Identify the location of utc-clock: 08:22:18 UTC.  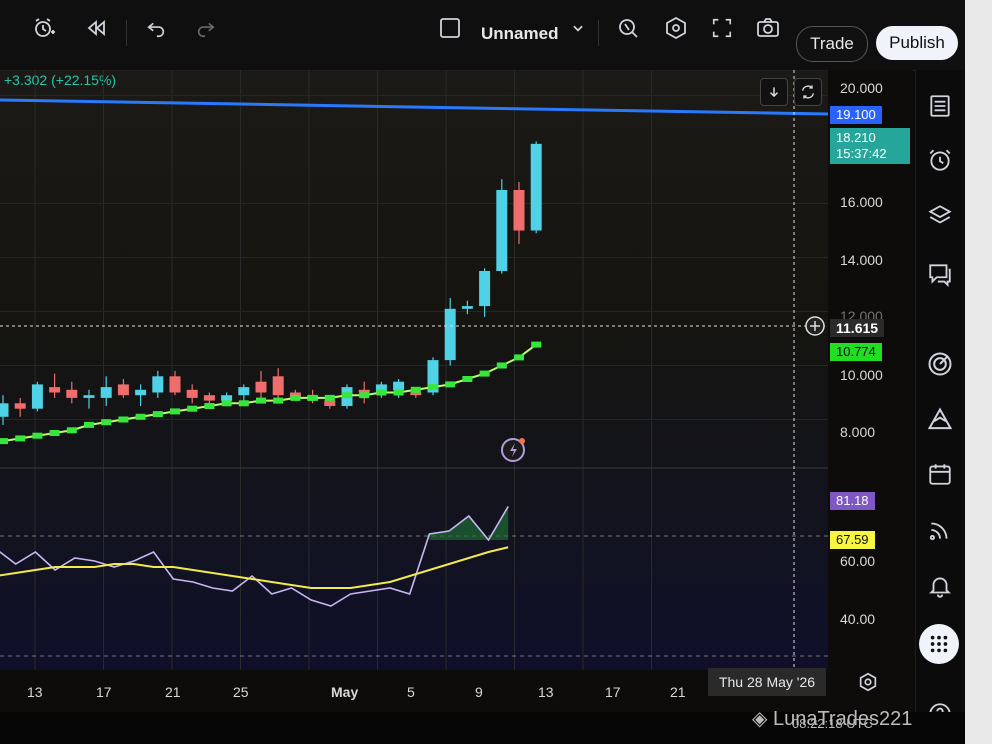
(832, 723).